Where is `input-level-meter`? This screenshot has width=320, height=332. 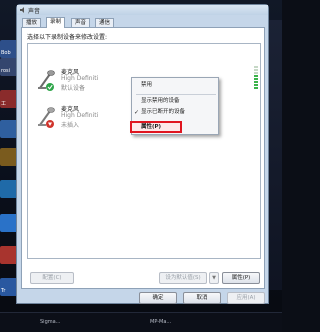
input-level-meter is located at coordinates (256, 79).